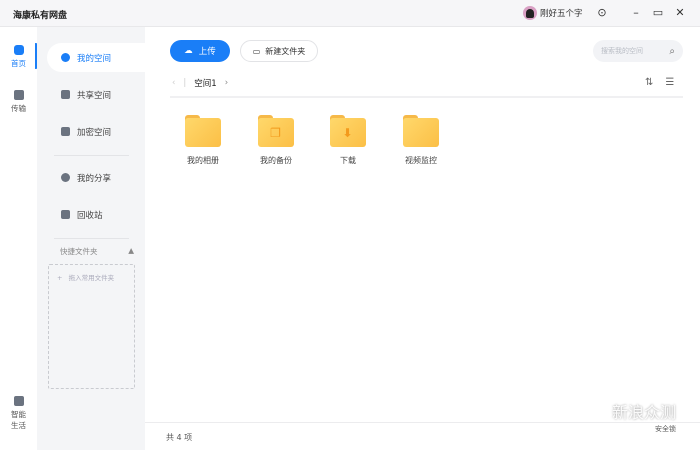 The height and width of the screenshot is (450, 700). Describe the element at coordinates (226, 83) in the screenshot. I see `chevron-right-icon: ›` at that location.